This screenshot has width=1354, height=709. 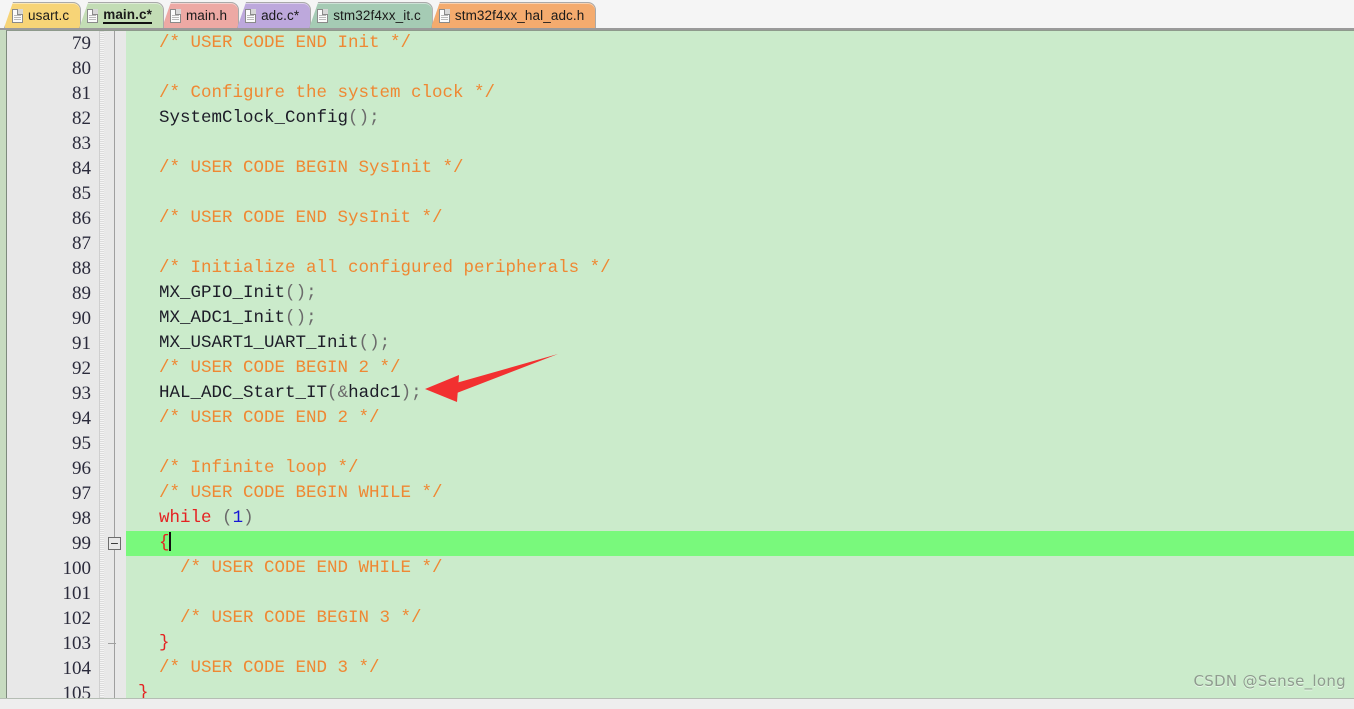 What do you see at coordinates (740, 418) in the screenshot?
I see `code-line: /* USER CODE END 2 */` at bounding box center [740, 418].